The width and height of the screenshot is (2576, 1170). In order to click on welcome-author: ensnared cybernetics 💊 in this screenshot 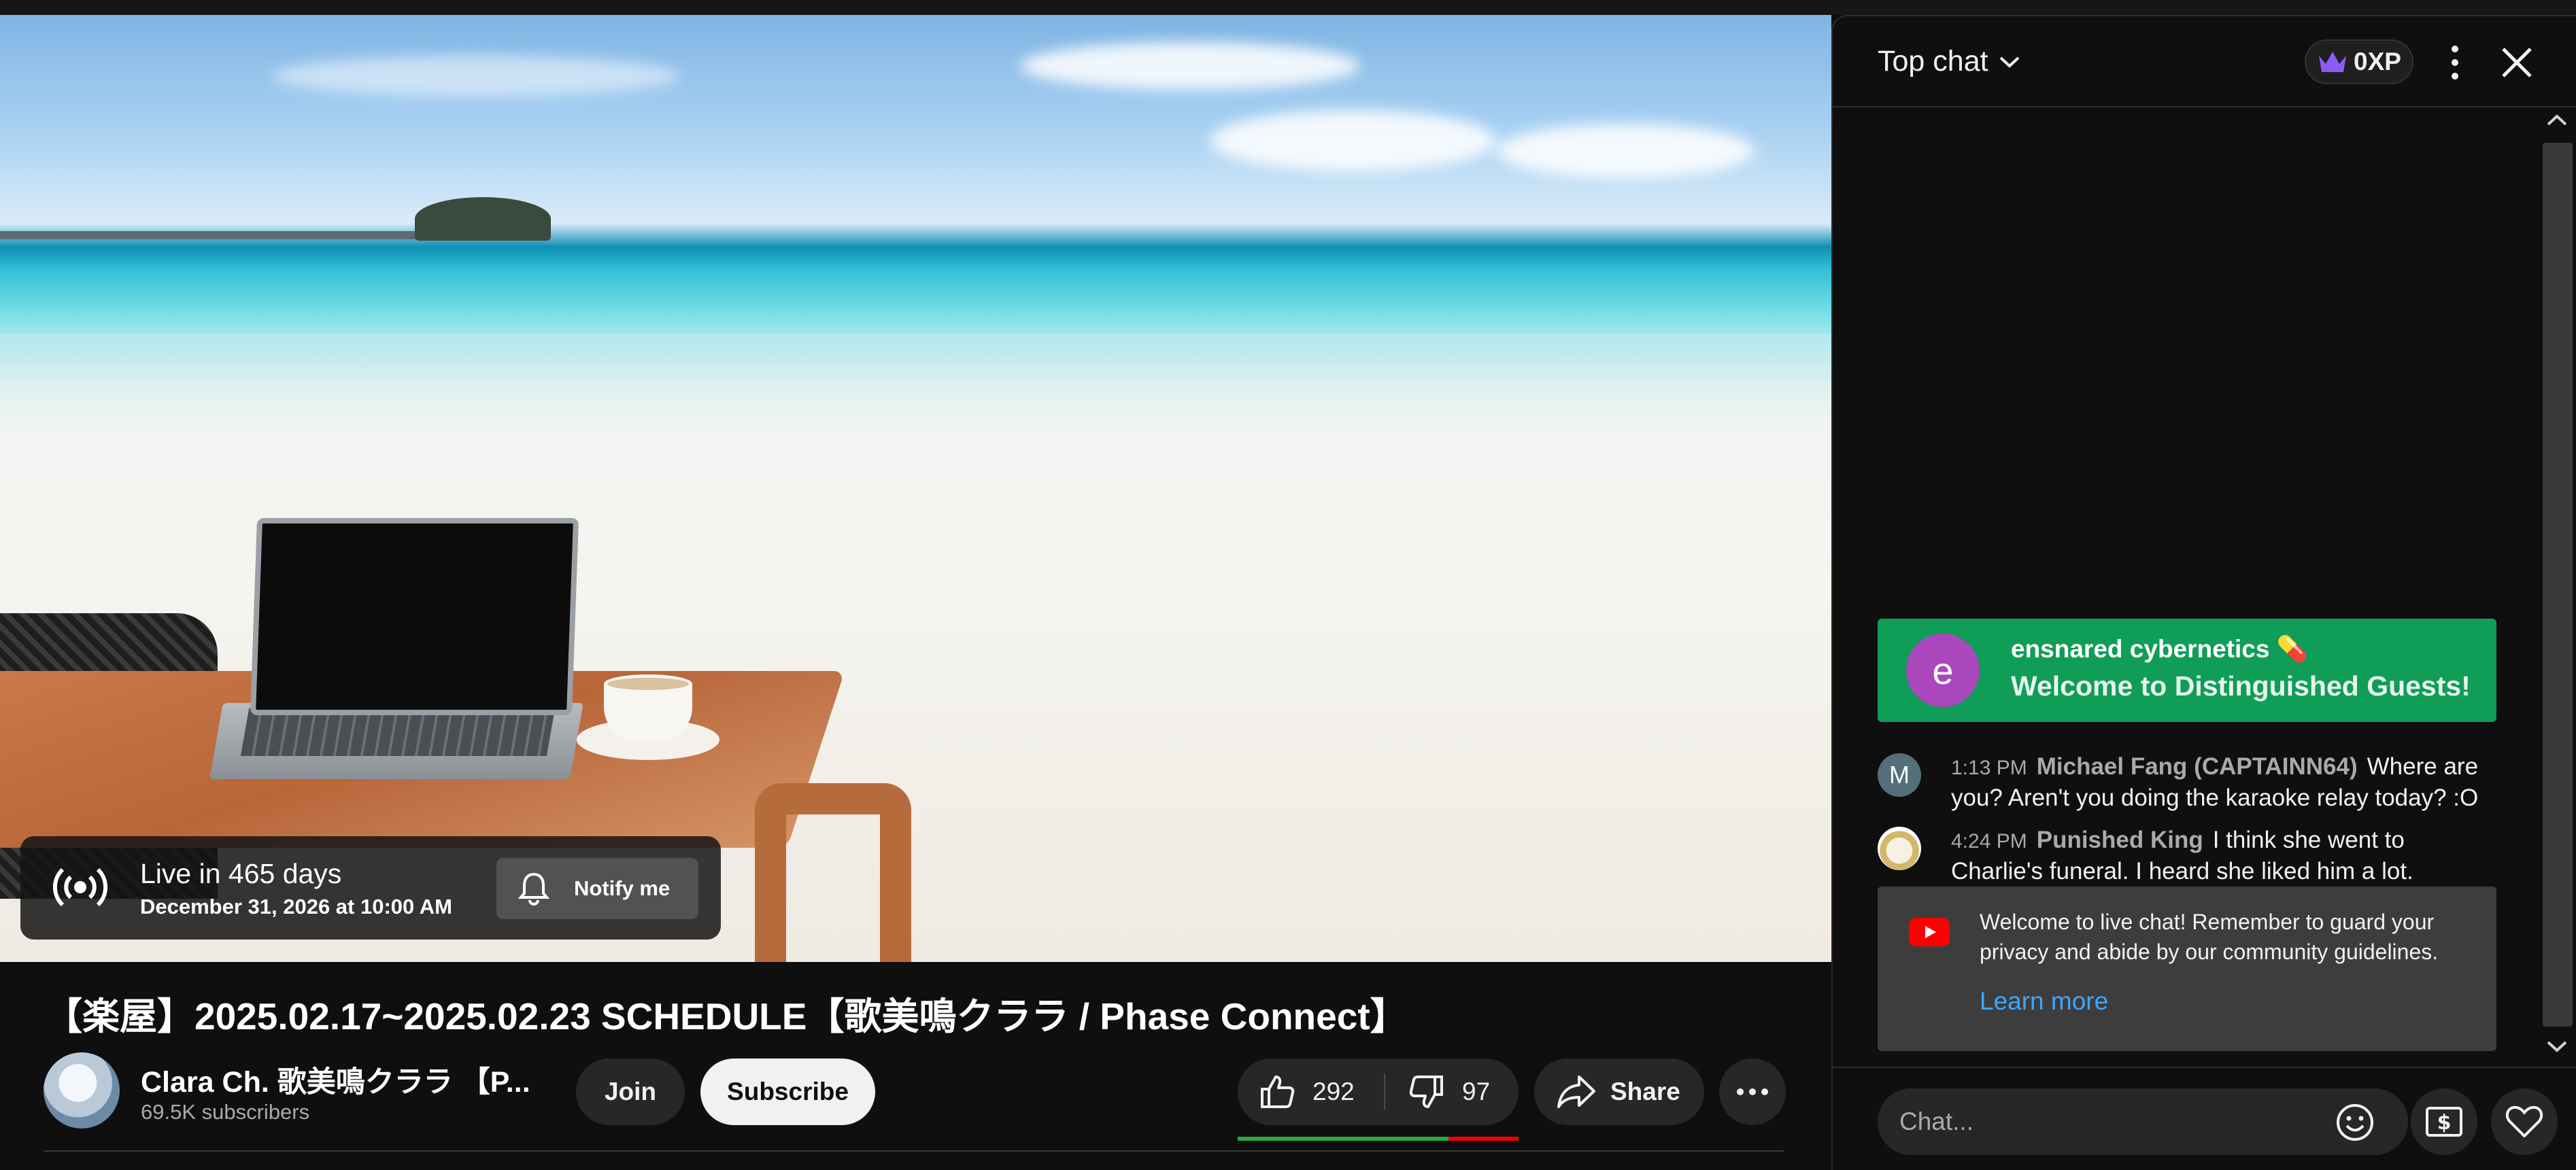, I will do `click(2159, 649)`.